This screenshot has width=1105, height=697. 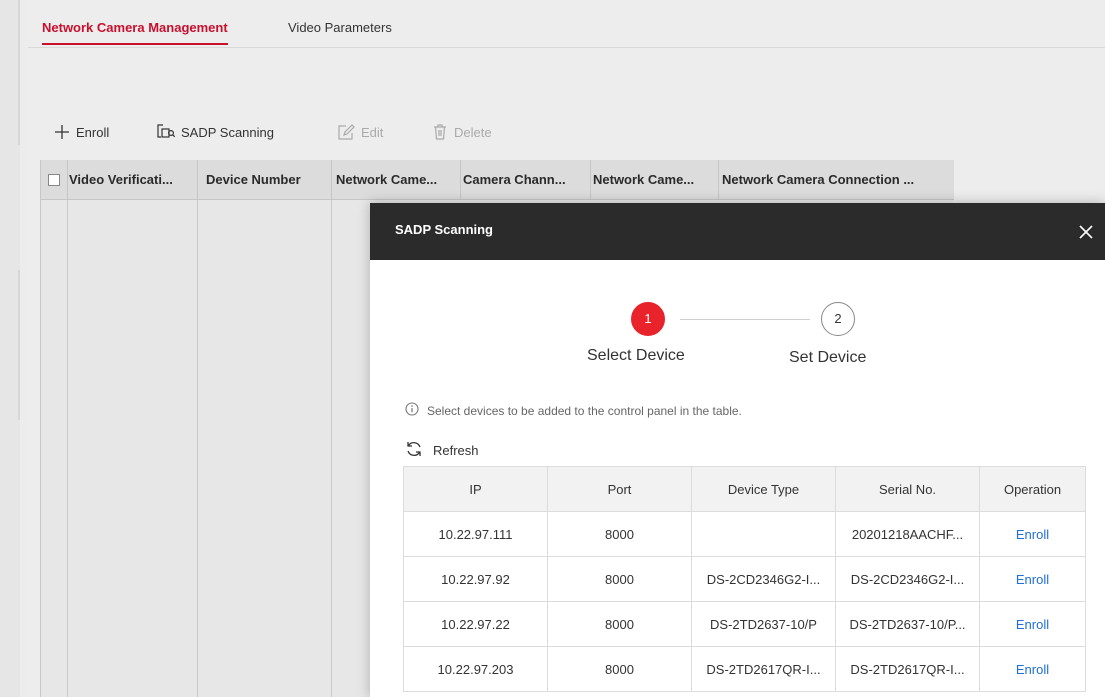 What do you see at coordinates (360, 132) in the screenshot?
I see `edit-button: Edit` at bounding box center [360, 132].